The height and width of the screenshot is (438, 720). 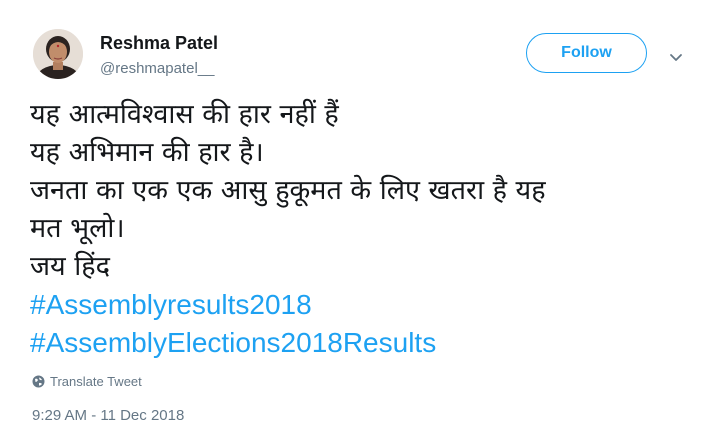 What do you see at coordinates (108, 415) in the screenshot?
I see `tweet-timestamp: 9:29 AM - 11 Dec 2018` at bounding box center [108, 415].